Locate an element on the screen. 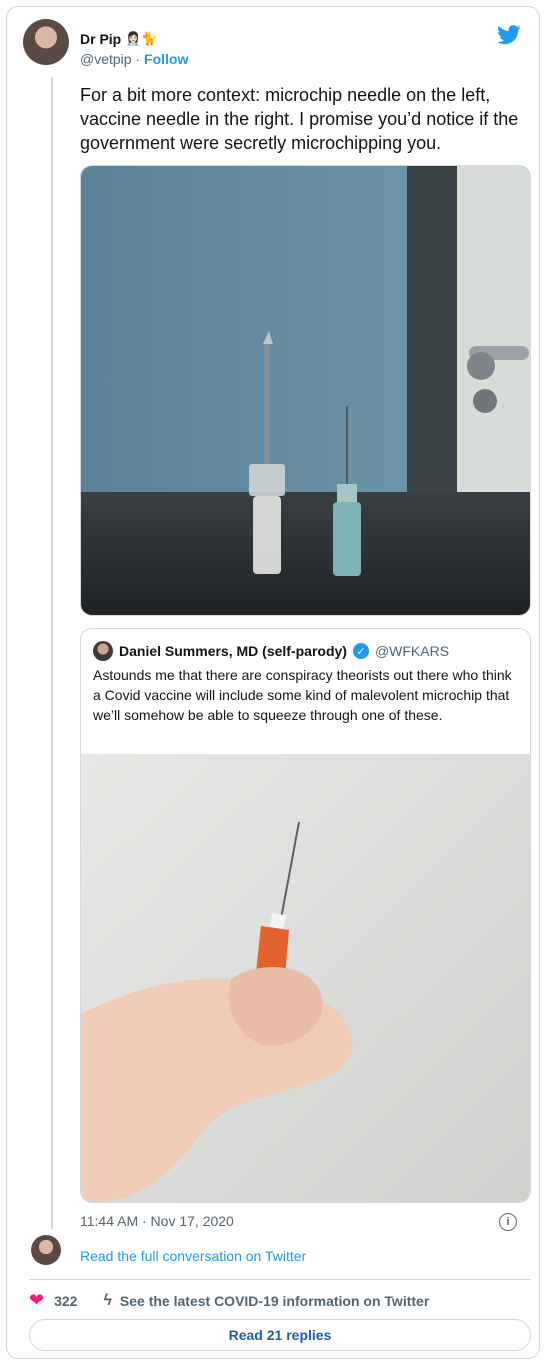 This screenshot has width=550, height=1371. author-emoji: 👩🏻‍⚕️🐈 is located at coordinates (141, 38).